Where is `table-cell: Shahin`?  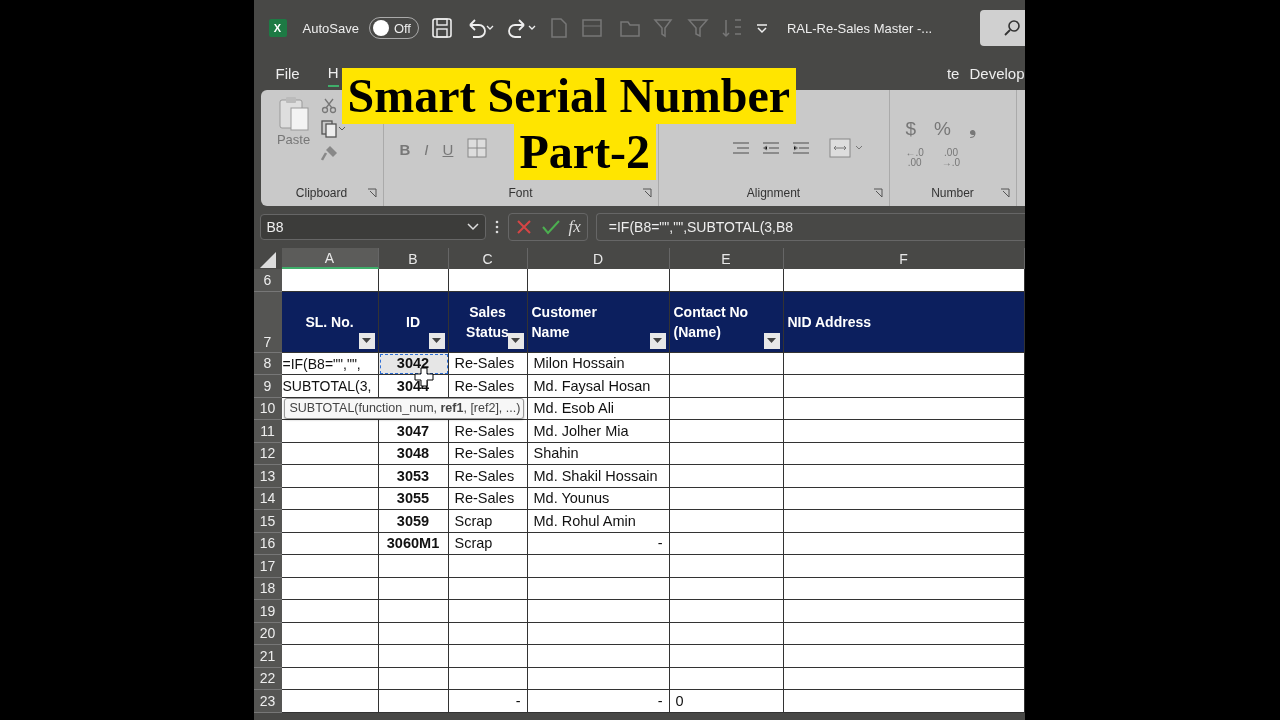 table-cell: Shahin is located at coordinates (598, 453).